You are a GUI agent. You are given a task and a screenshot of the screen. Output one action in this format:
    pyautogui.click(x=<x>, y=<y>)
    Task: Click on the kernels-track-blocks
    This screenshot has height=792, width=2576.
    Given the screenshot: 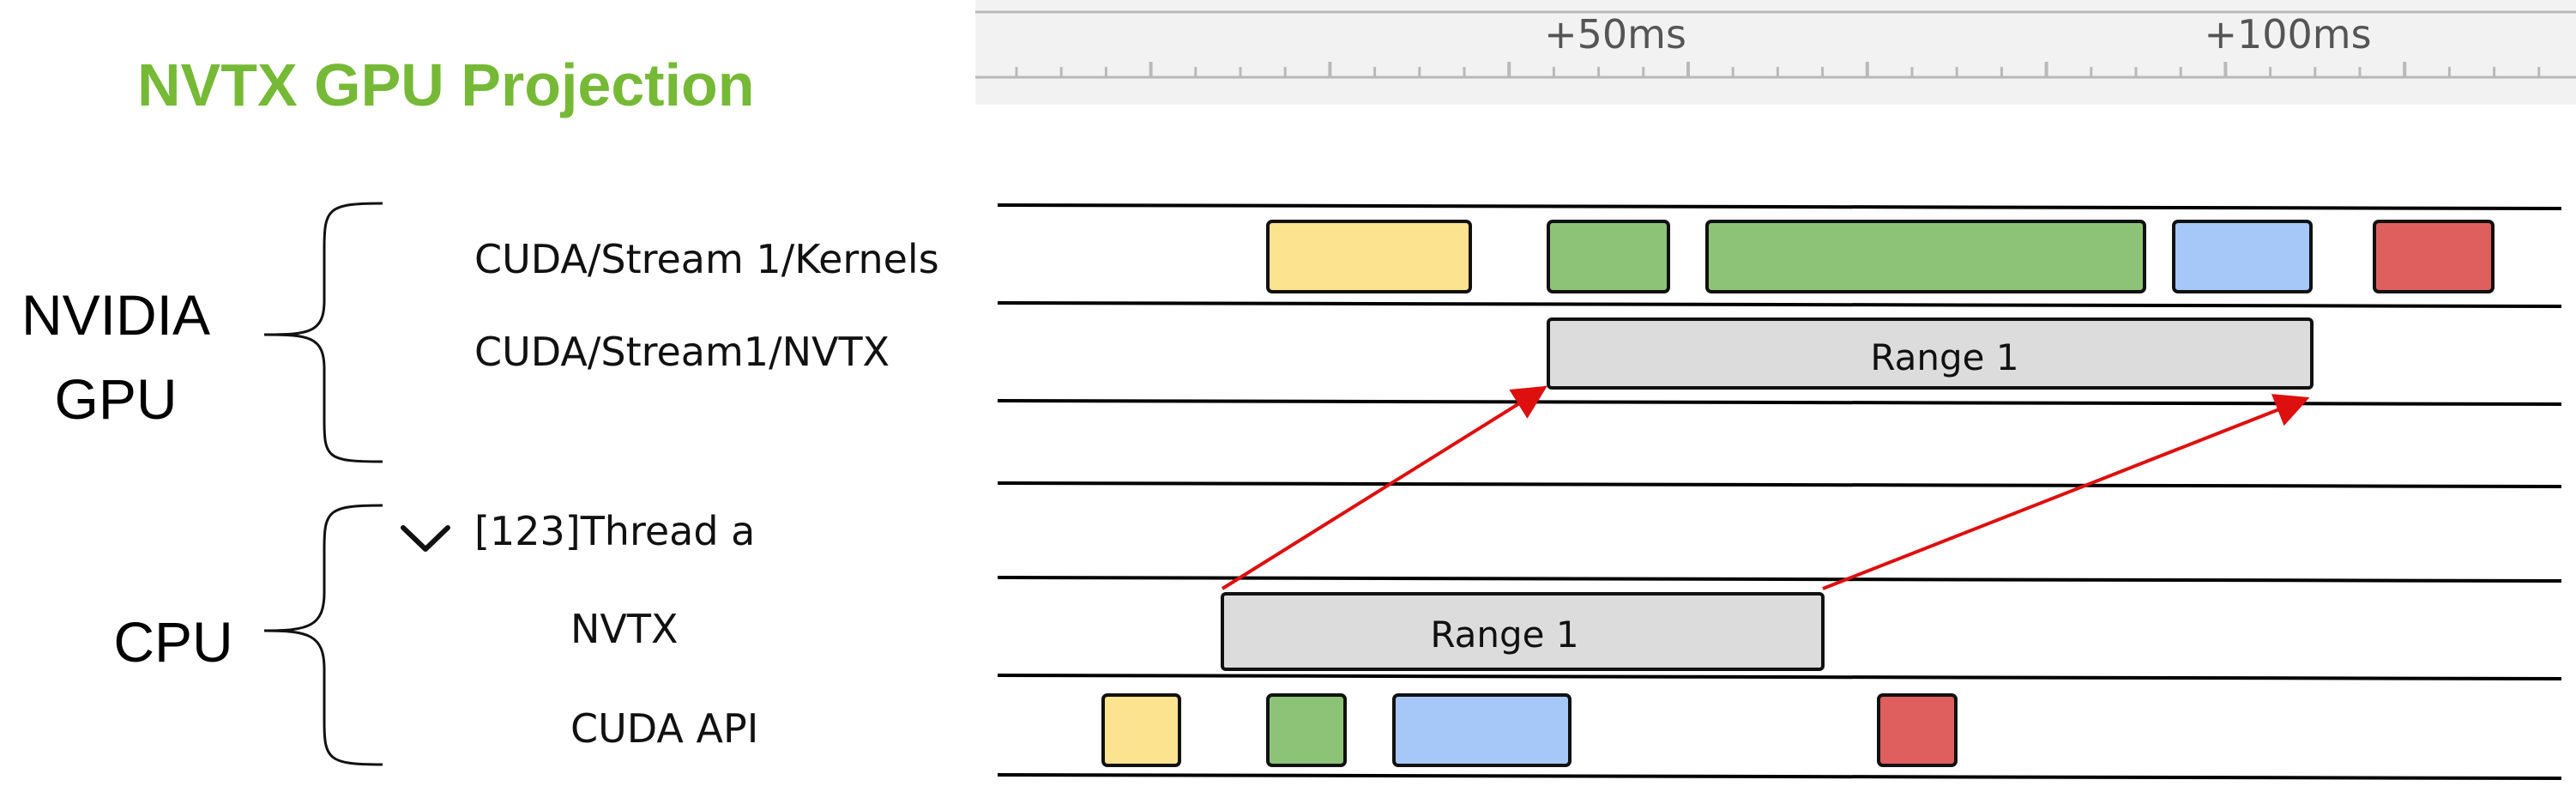 What is the action you would take?
    pyautogui.click(x=1880, y=256)
    